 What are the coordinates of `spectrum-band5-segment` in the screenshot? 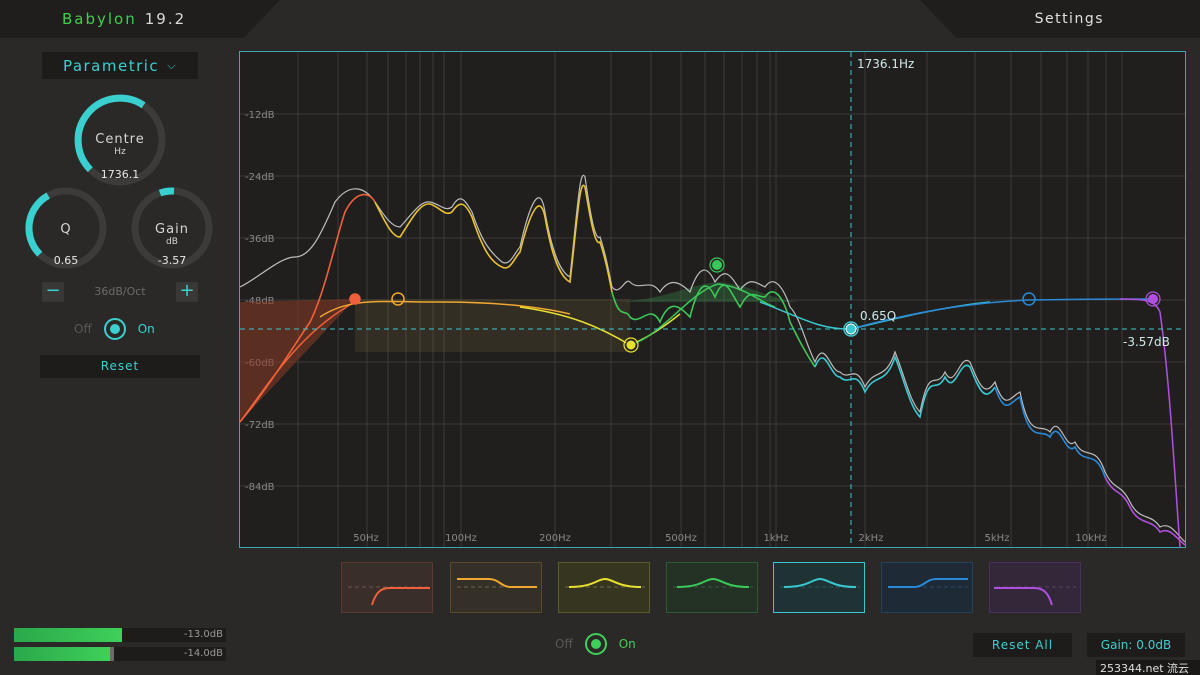 It's located at (905, 386).